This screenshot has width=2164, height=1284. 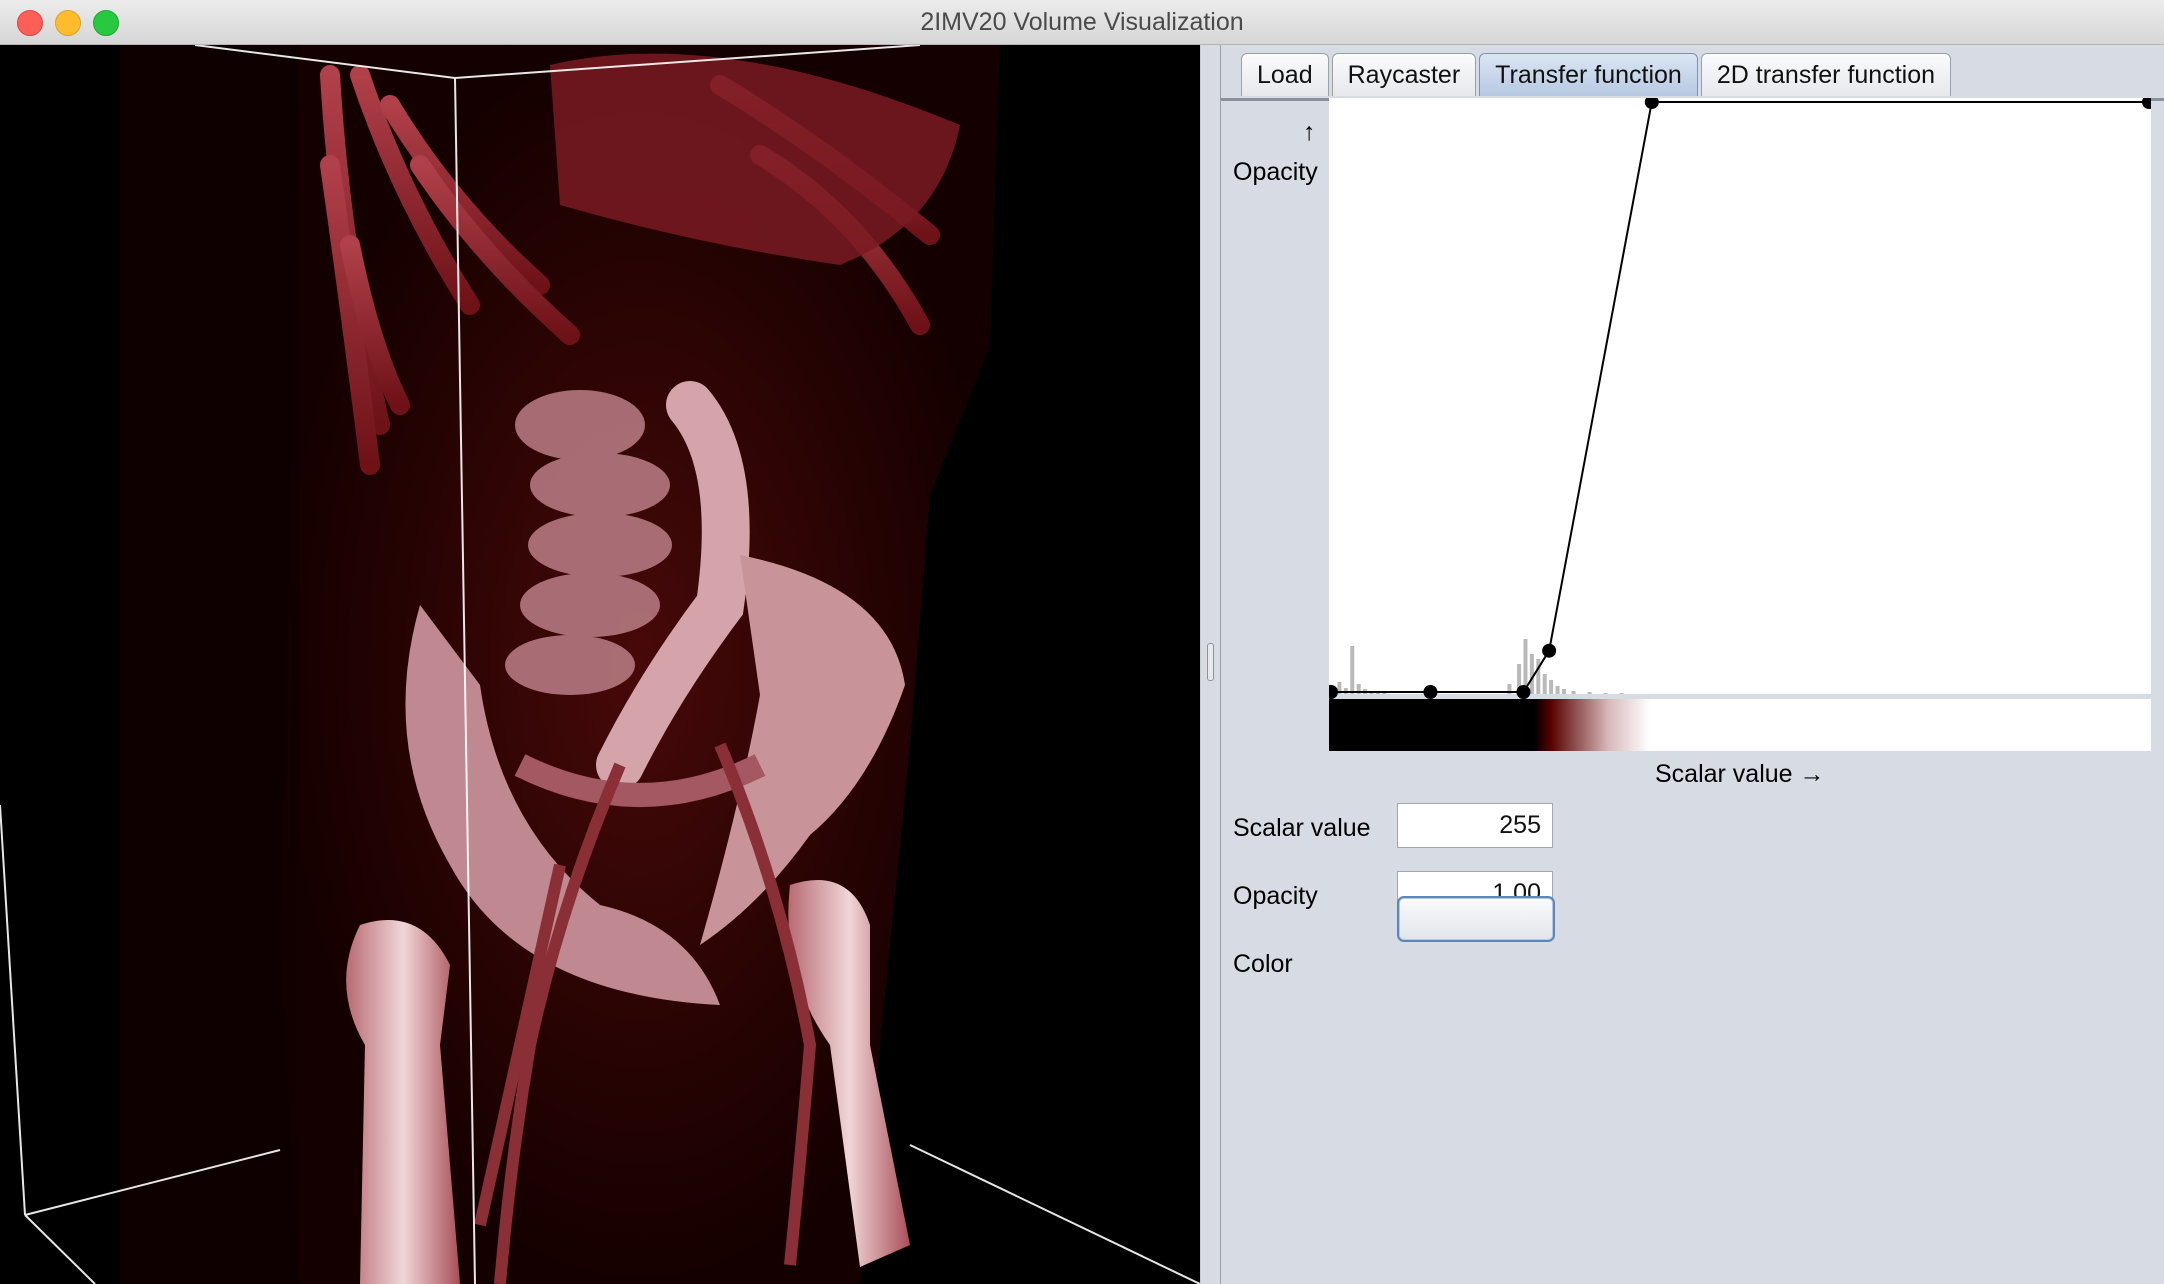 What do you see at coordinates (1285, 74) in the screenshot?
I see `tab-load: Load` at bounding box center [1285, 74].